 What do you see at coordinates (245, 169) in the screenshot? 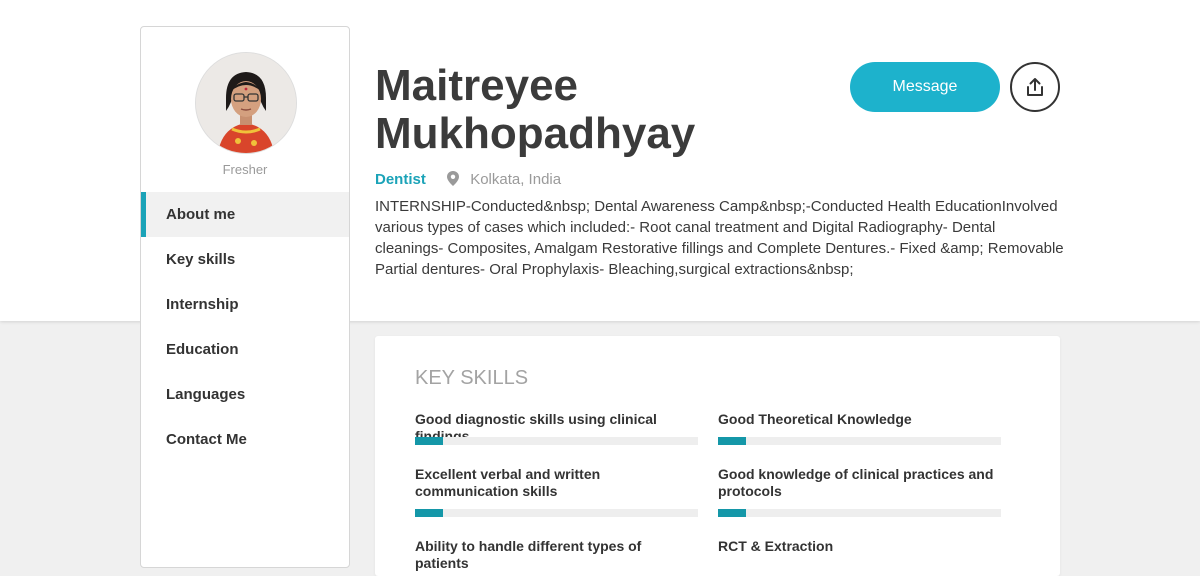
I see `profile-status: Fresher` at bounding box center [245, 169].